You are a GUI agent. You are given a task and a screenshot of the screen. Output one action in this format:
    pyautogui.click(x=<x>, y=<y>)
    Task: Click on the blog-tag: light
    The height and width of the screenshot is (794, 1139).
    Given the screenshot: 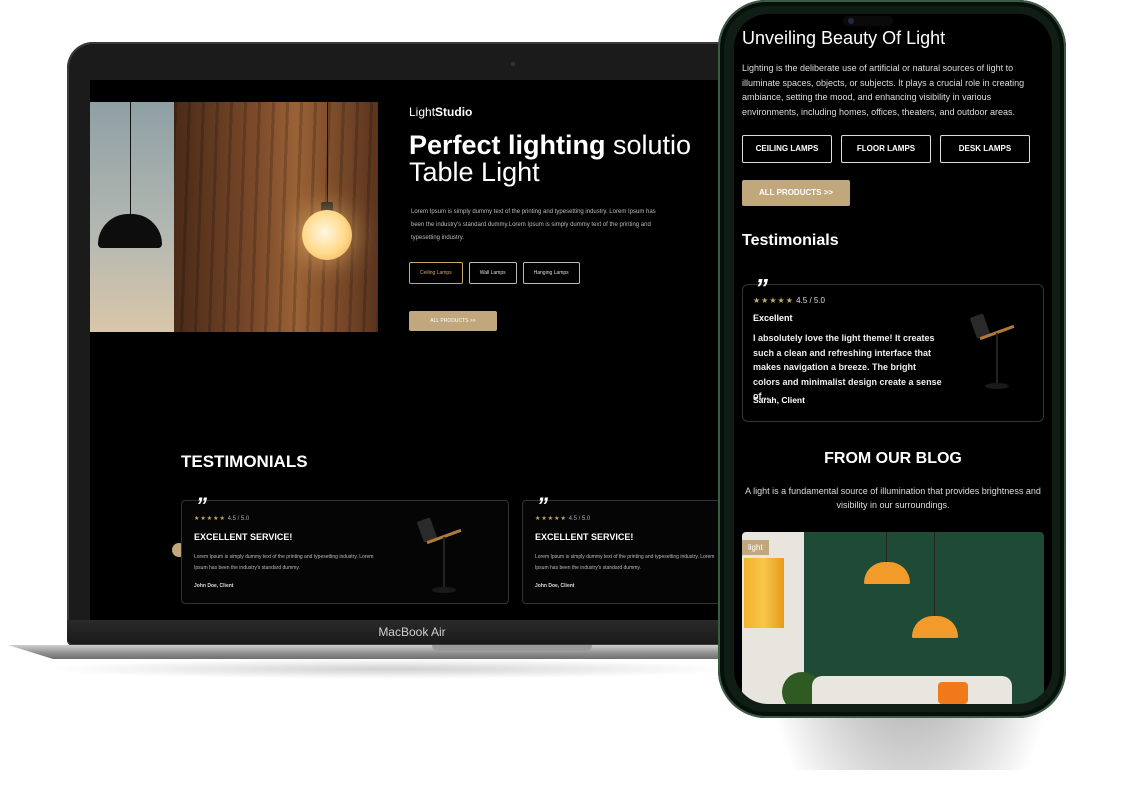 What is the action you would take?
    pyautogui.click(x=755, y=547)
    